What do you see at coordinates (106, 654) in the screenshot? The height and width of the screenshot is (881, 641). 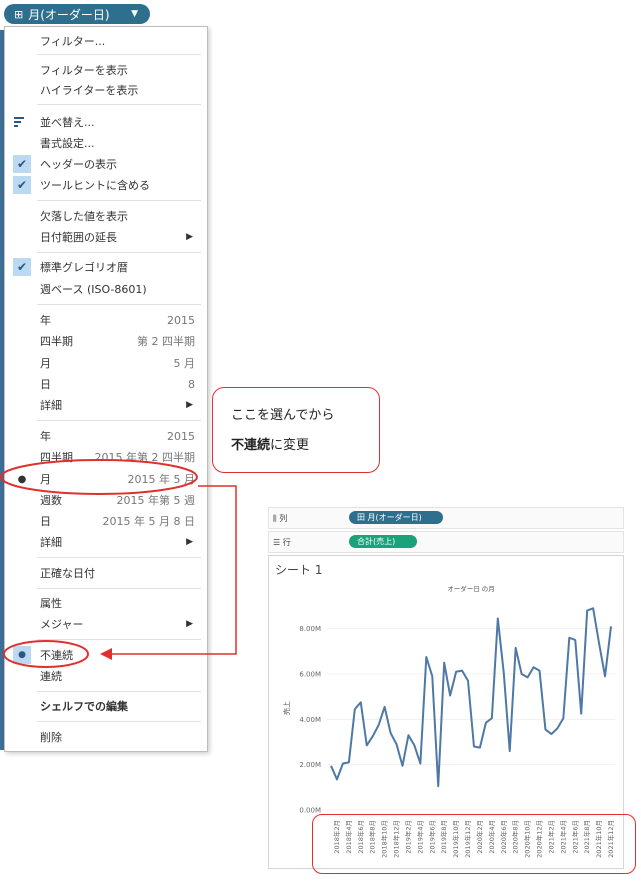 I see `arrow-head-icon` at bounding box center [106, 654].